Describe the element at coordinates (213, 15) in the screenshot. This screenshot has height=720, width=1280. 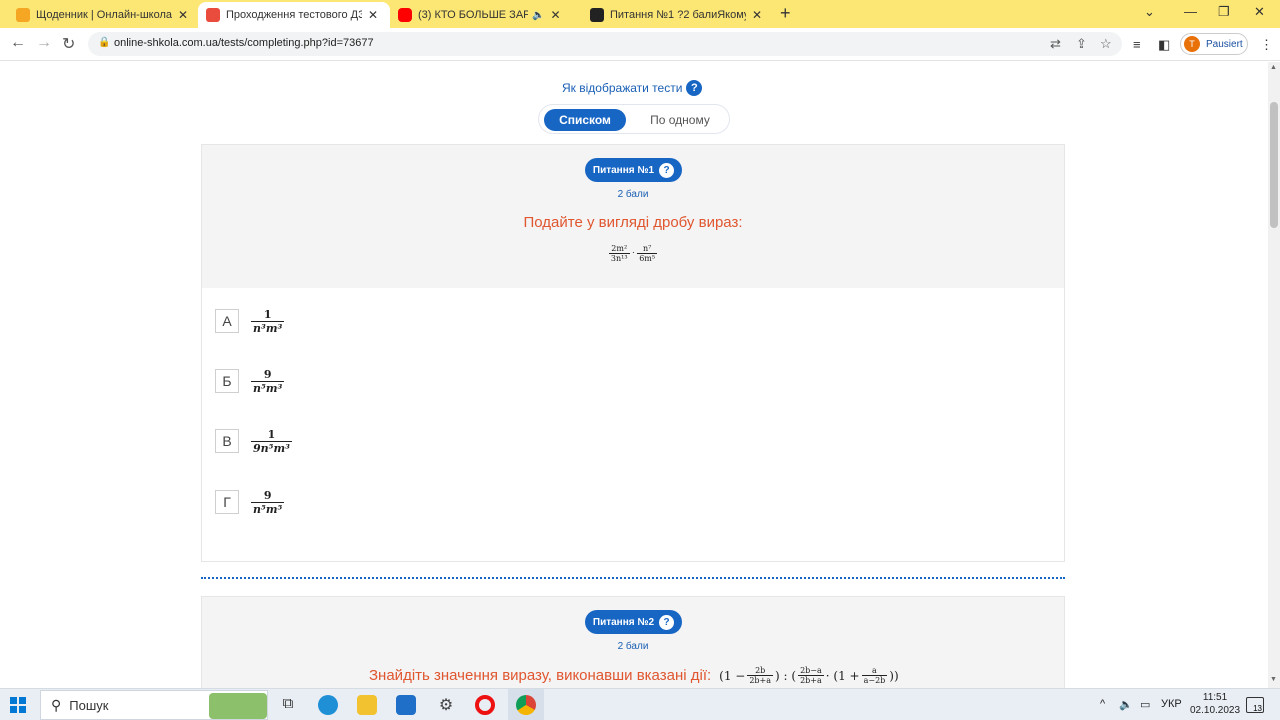
I see `test-icon` at that location.